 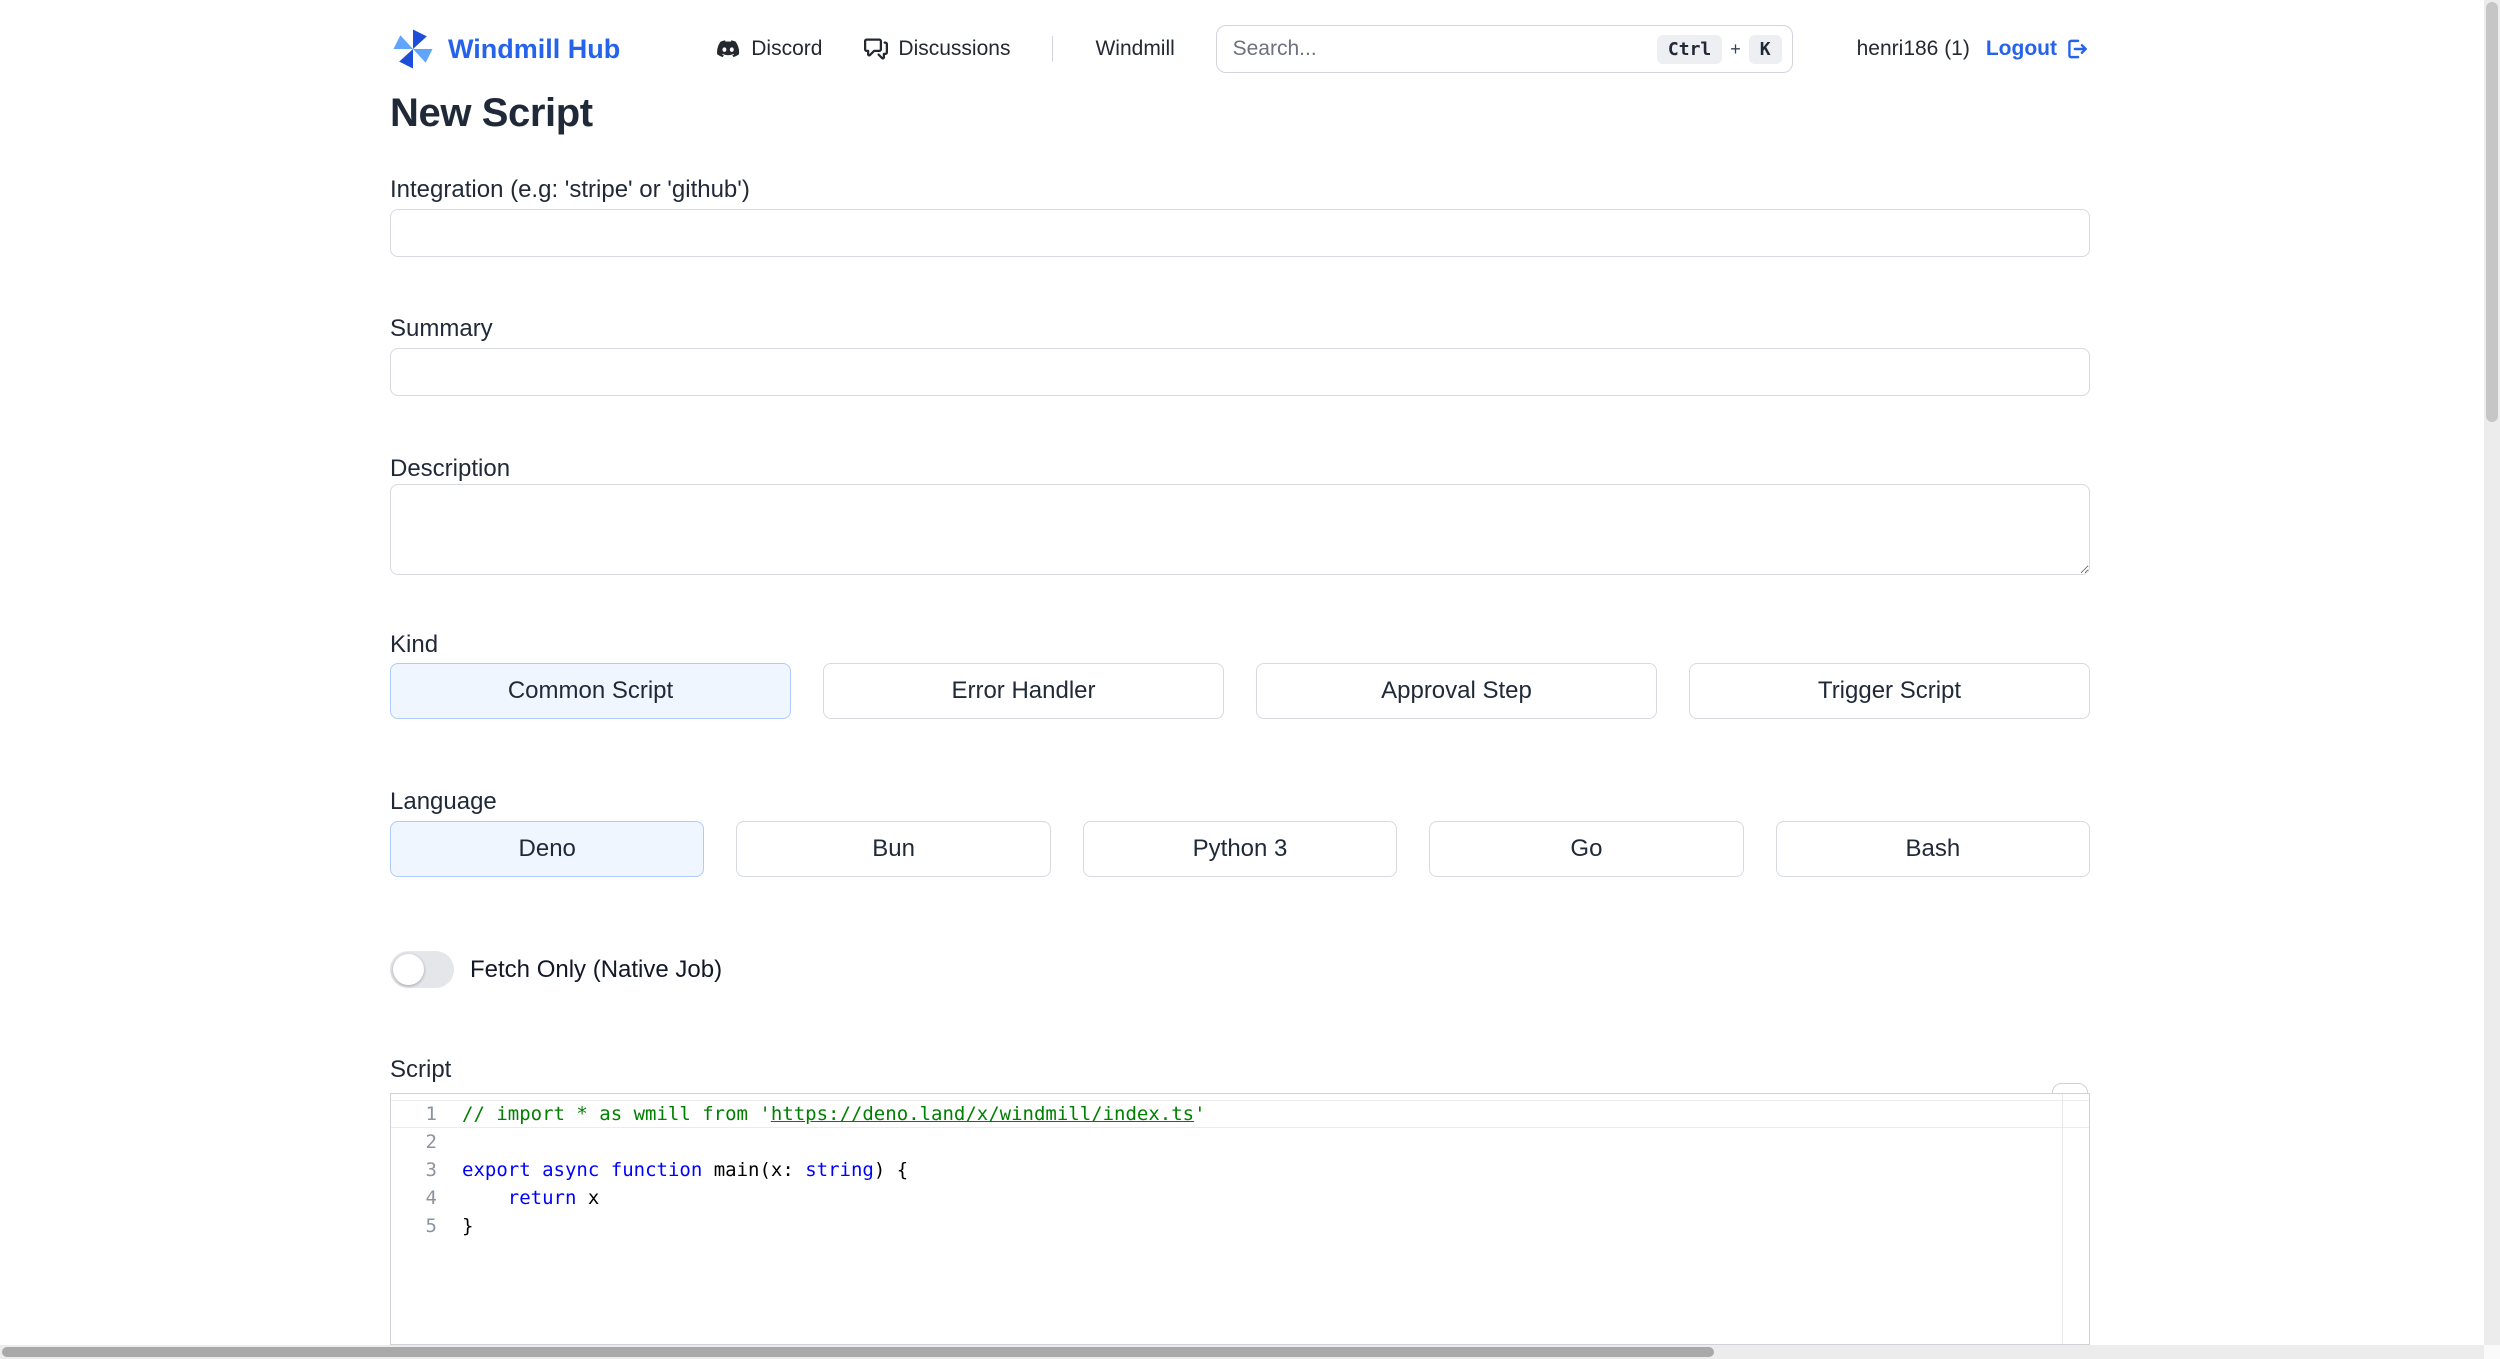 I want to click on language-options: Deno Bun Python 3 Go Bash, so click(x=1240, y=849).